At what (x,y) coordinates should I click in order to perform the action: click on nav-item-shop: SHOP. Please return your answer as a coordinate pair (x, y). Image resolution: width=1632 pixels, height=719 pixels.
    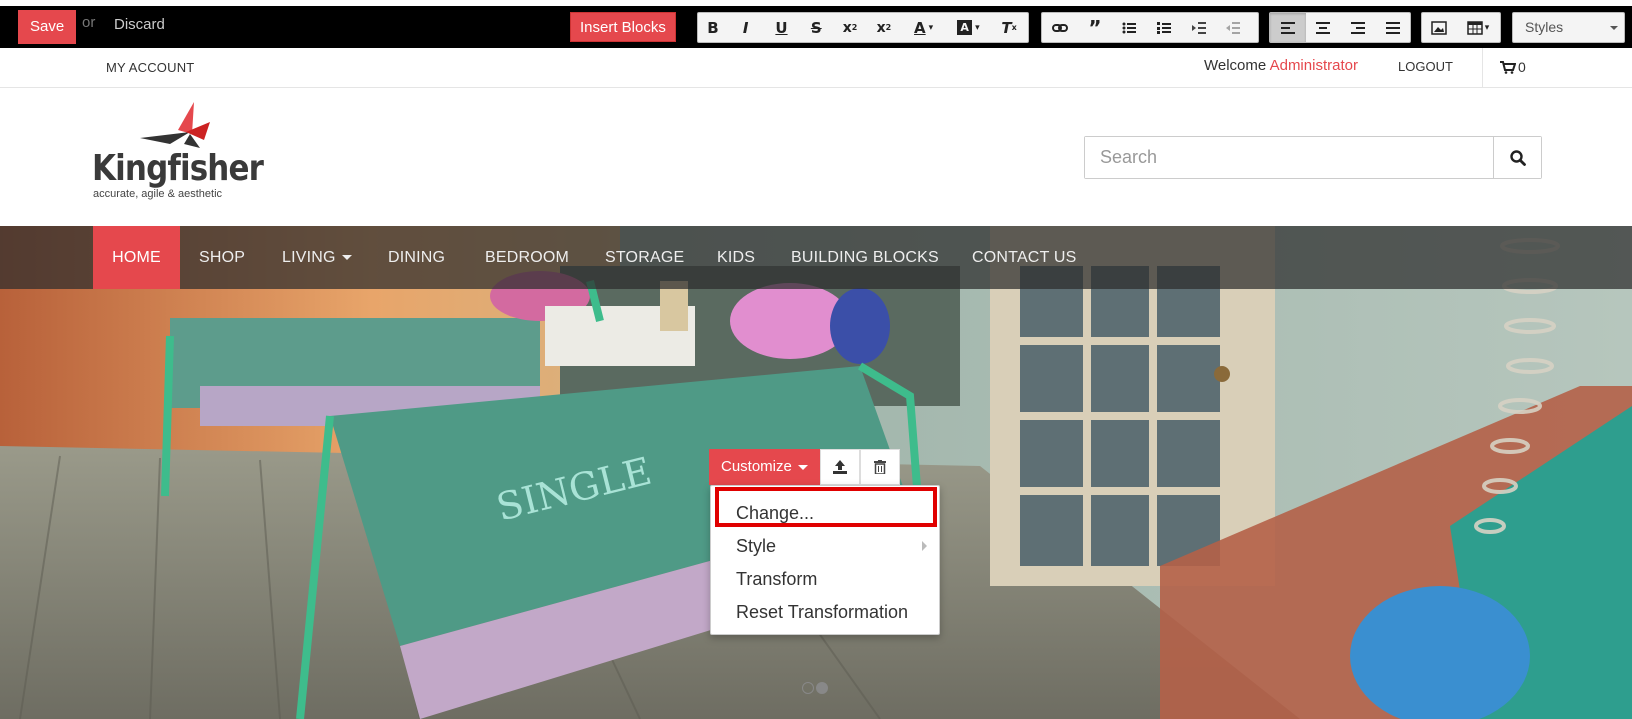
    Looking at the image, I should click on (222, 257).